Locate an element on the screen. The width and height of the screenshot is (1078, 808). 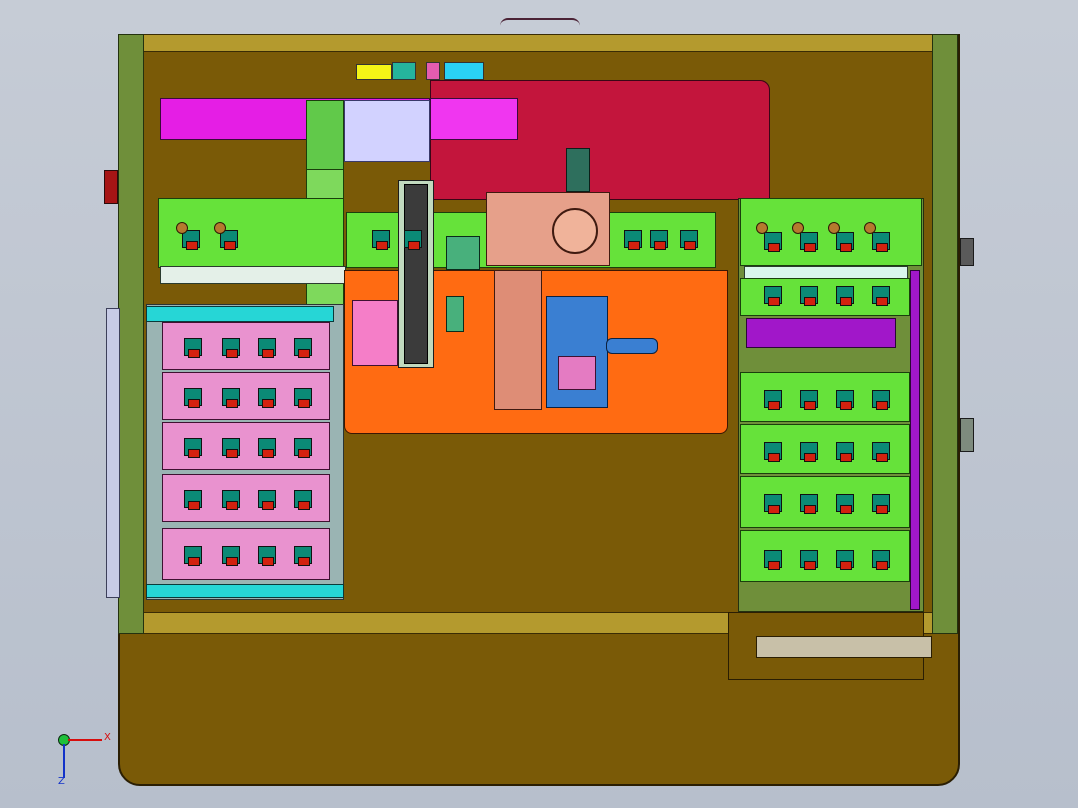
spindle-blue-unit is located at coordinates (577, 352).